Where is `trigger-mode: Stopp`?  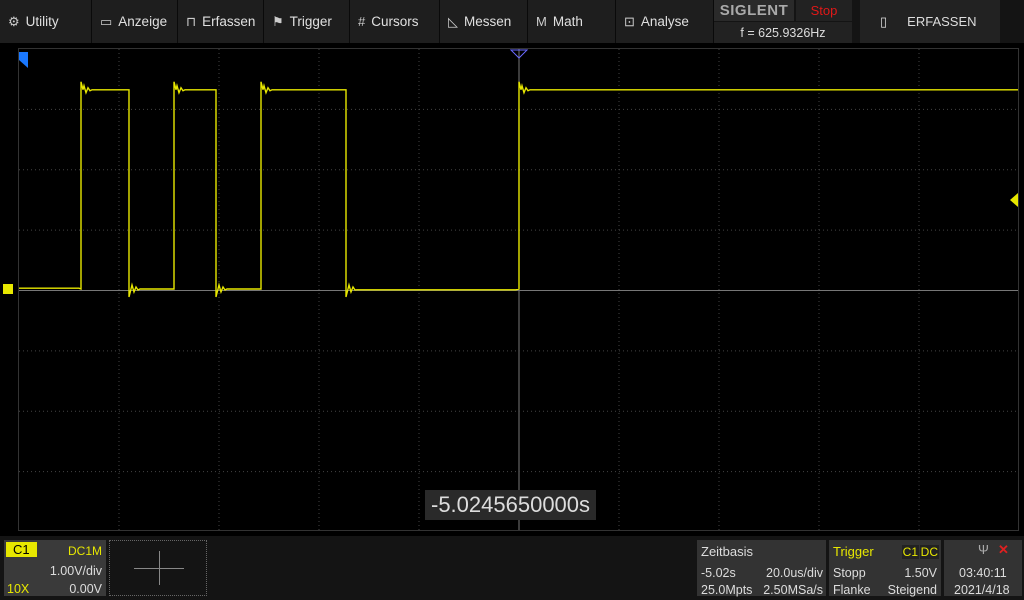 trigger-mode: Stopp is located at coordinates (849, 573).